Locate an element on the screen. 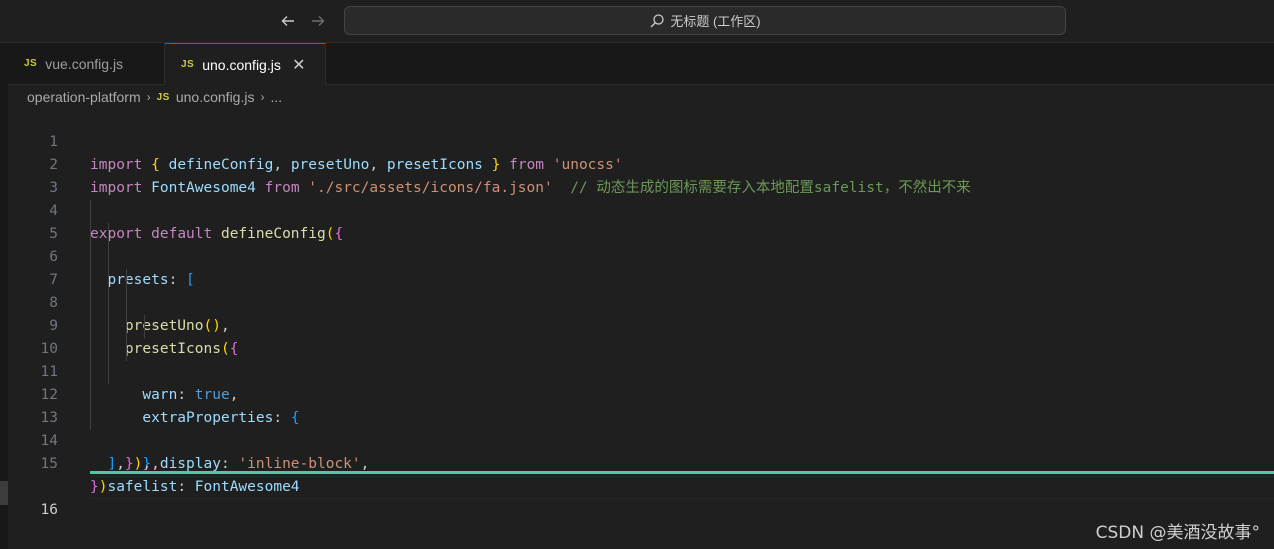 Image resolution: width=1274 pixels, height=549 pixels. tab-vue-config: JS vue.config.js is located at coordinates (86, 63).